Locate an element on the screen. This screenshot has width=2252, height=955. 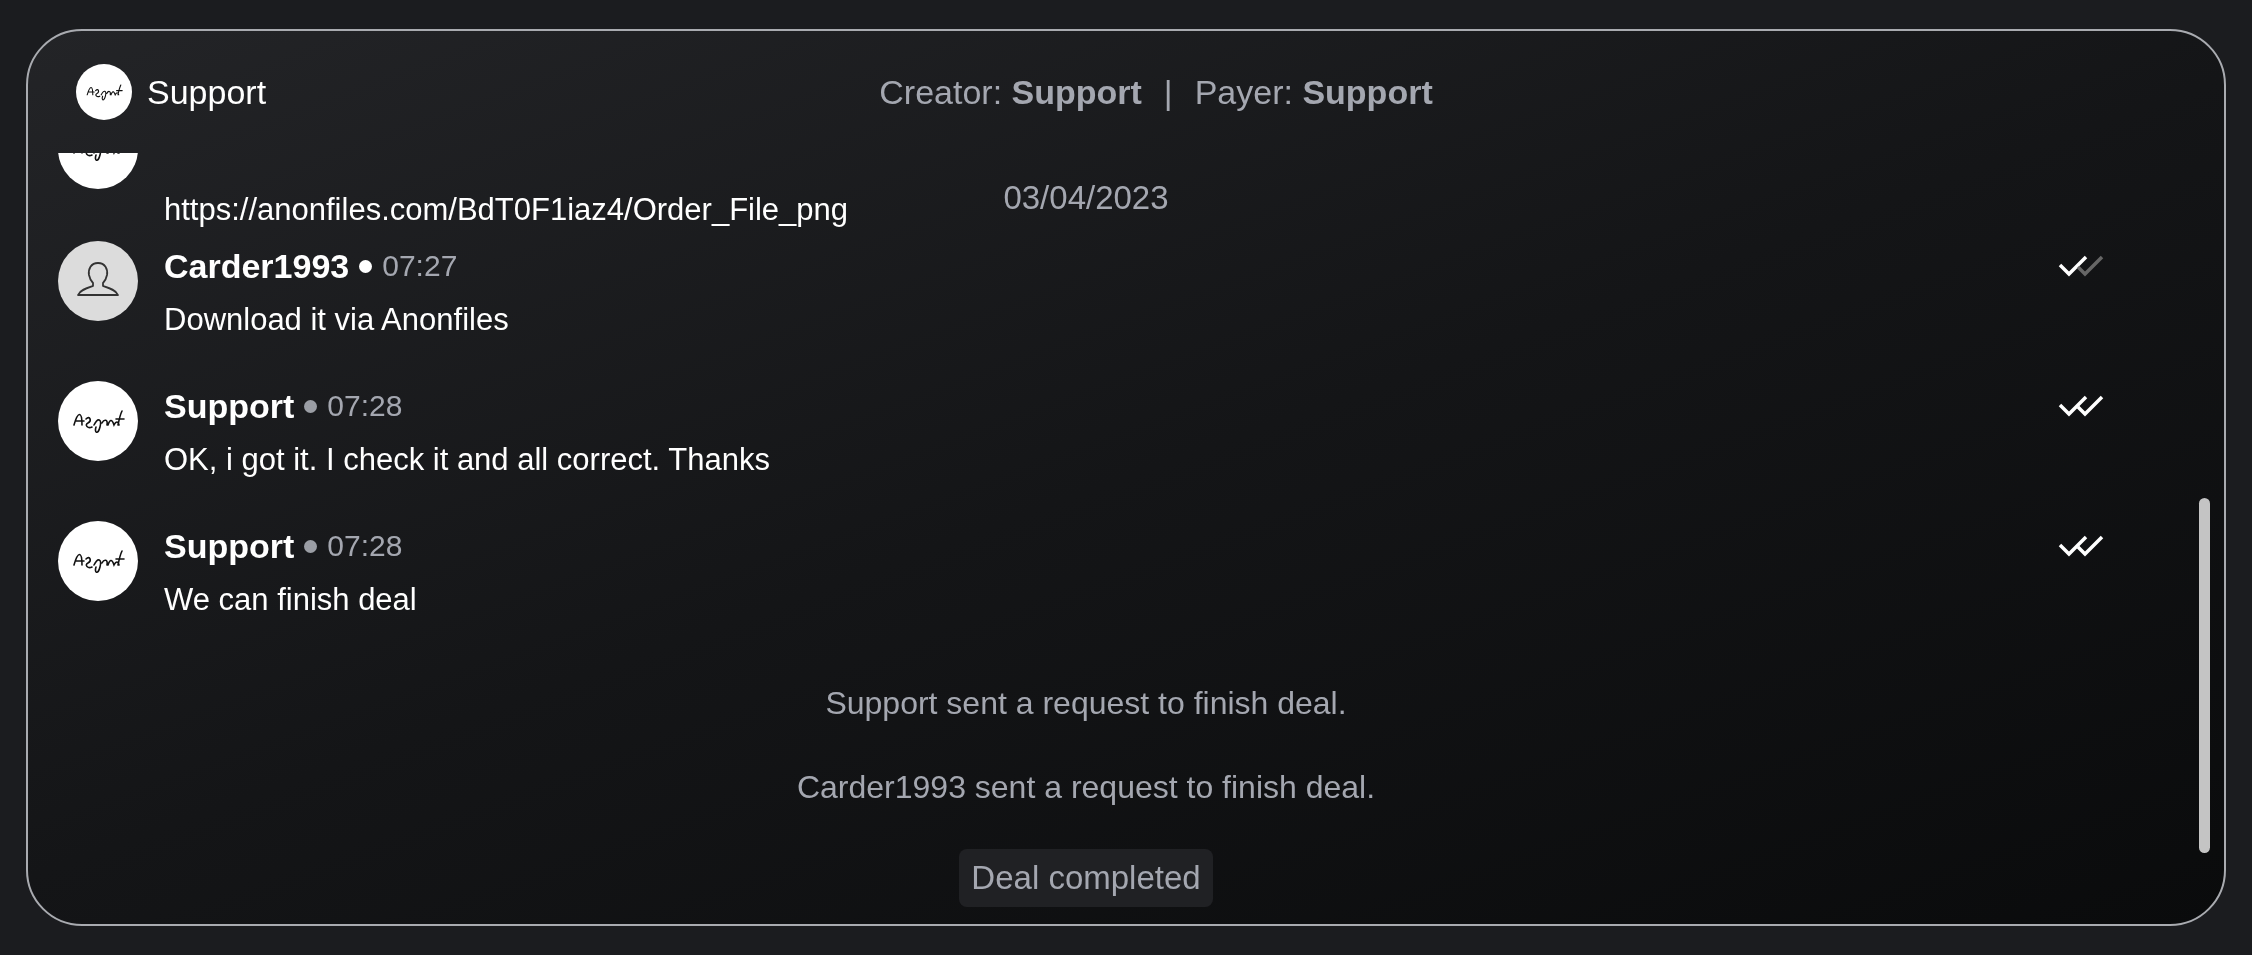
message-text: OK, i got it. I check it and all correct. Thanks is located at coordinates (467, 460).